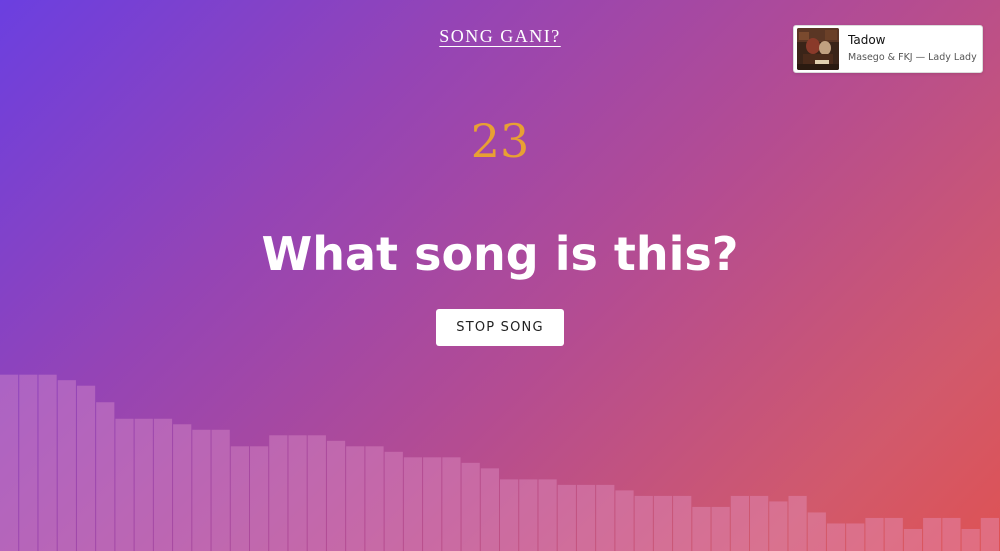  Describe the element at coordinates (500, 327) in the screenshot. I see `stop-song-button: STOP SONG` at that location.